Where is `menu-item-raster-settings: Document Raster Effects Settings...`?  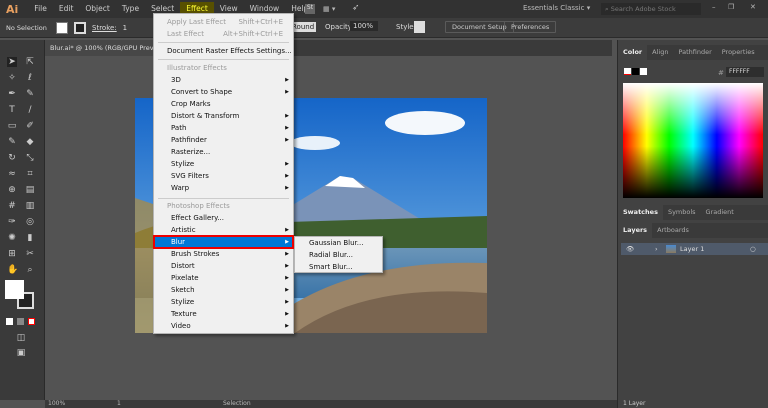 menu-item-raster-settings: Document Raster Effects Settings... is located at coordinates (223, 51).